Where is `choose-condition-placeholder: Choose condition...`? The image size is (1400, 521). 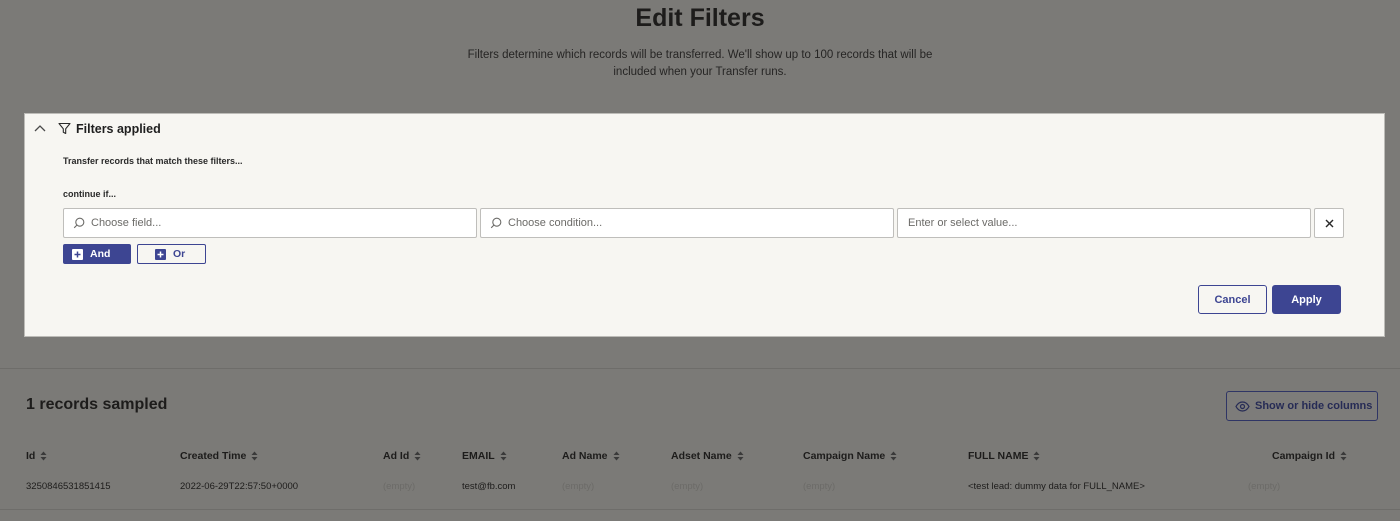
choose-condition-placeholder: Choose condition... is located at coordinates (555, 223).